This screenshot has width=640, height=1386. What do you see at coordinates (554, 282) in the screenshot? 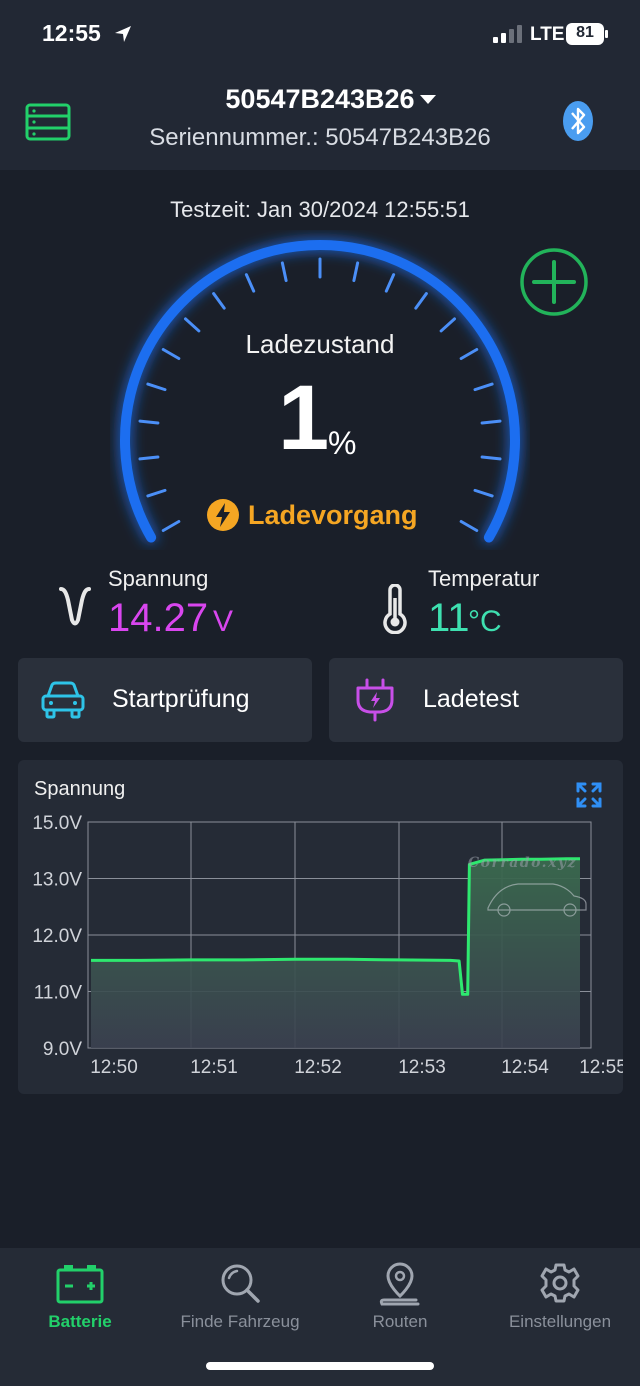
I see `add-device-button` at bounding box center [554, 282].